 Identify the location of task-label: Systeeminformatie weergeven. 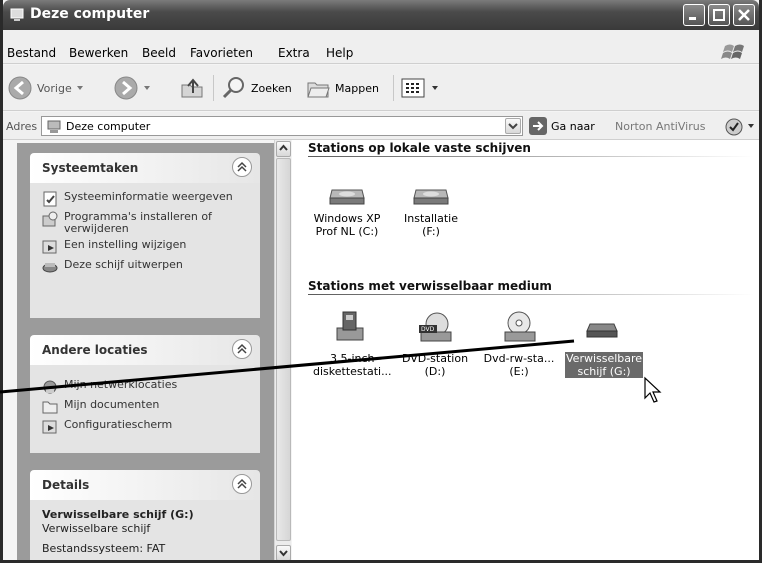
(148, 196).